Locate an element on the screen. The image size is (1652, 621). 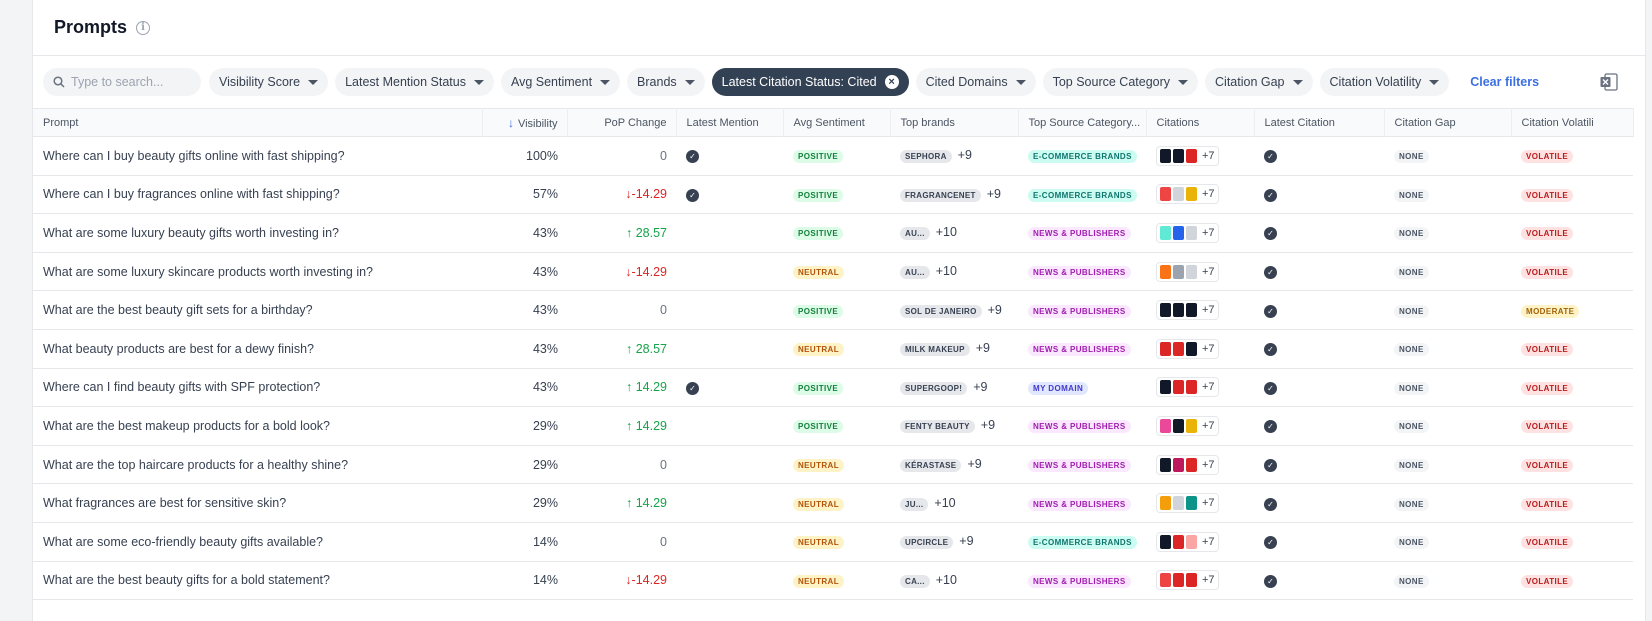
filter-chip-latest-mention-status: Latest Mention Status is located at coordinates (414, 82).